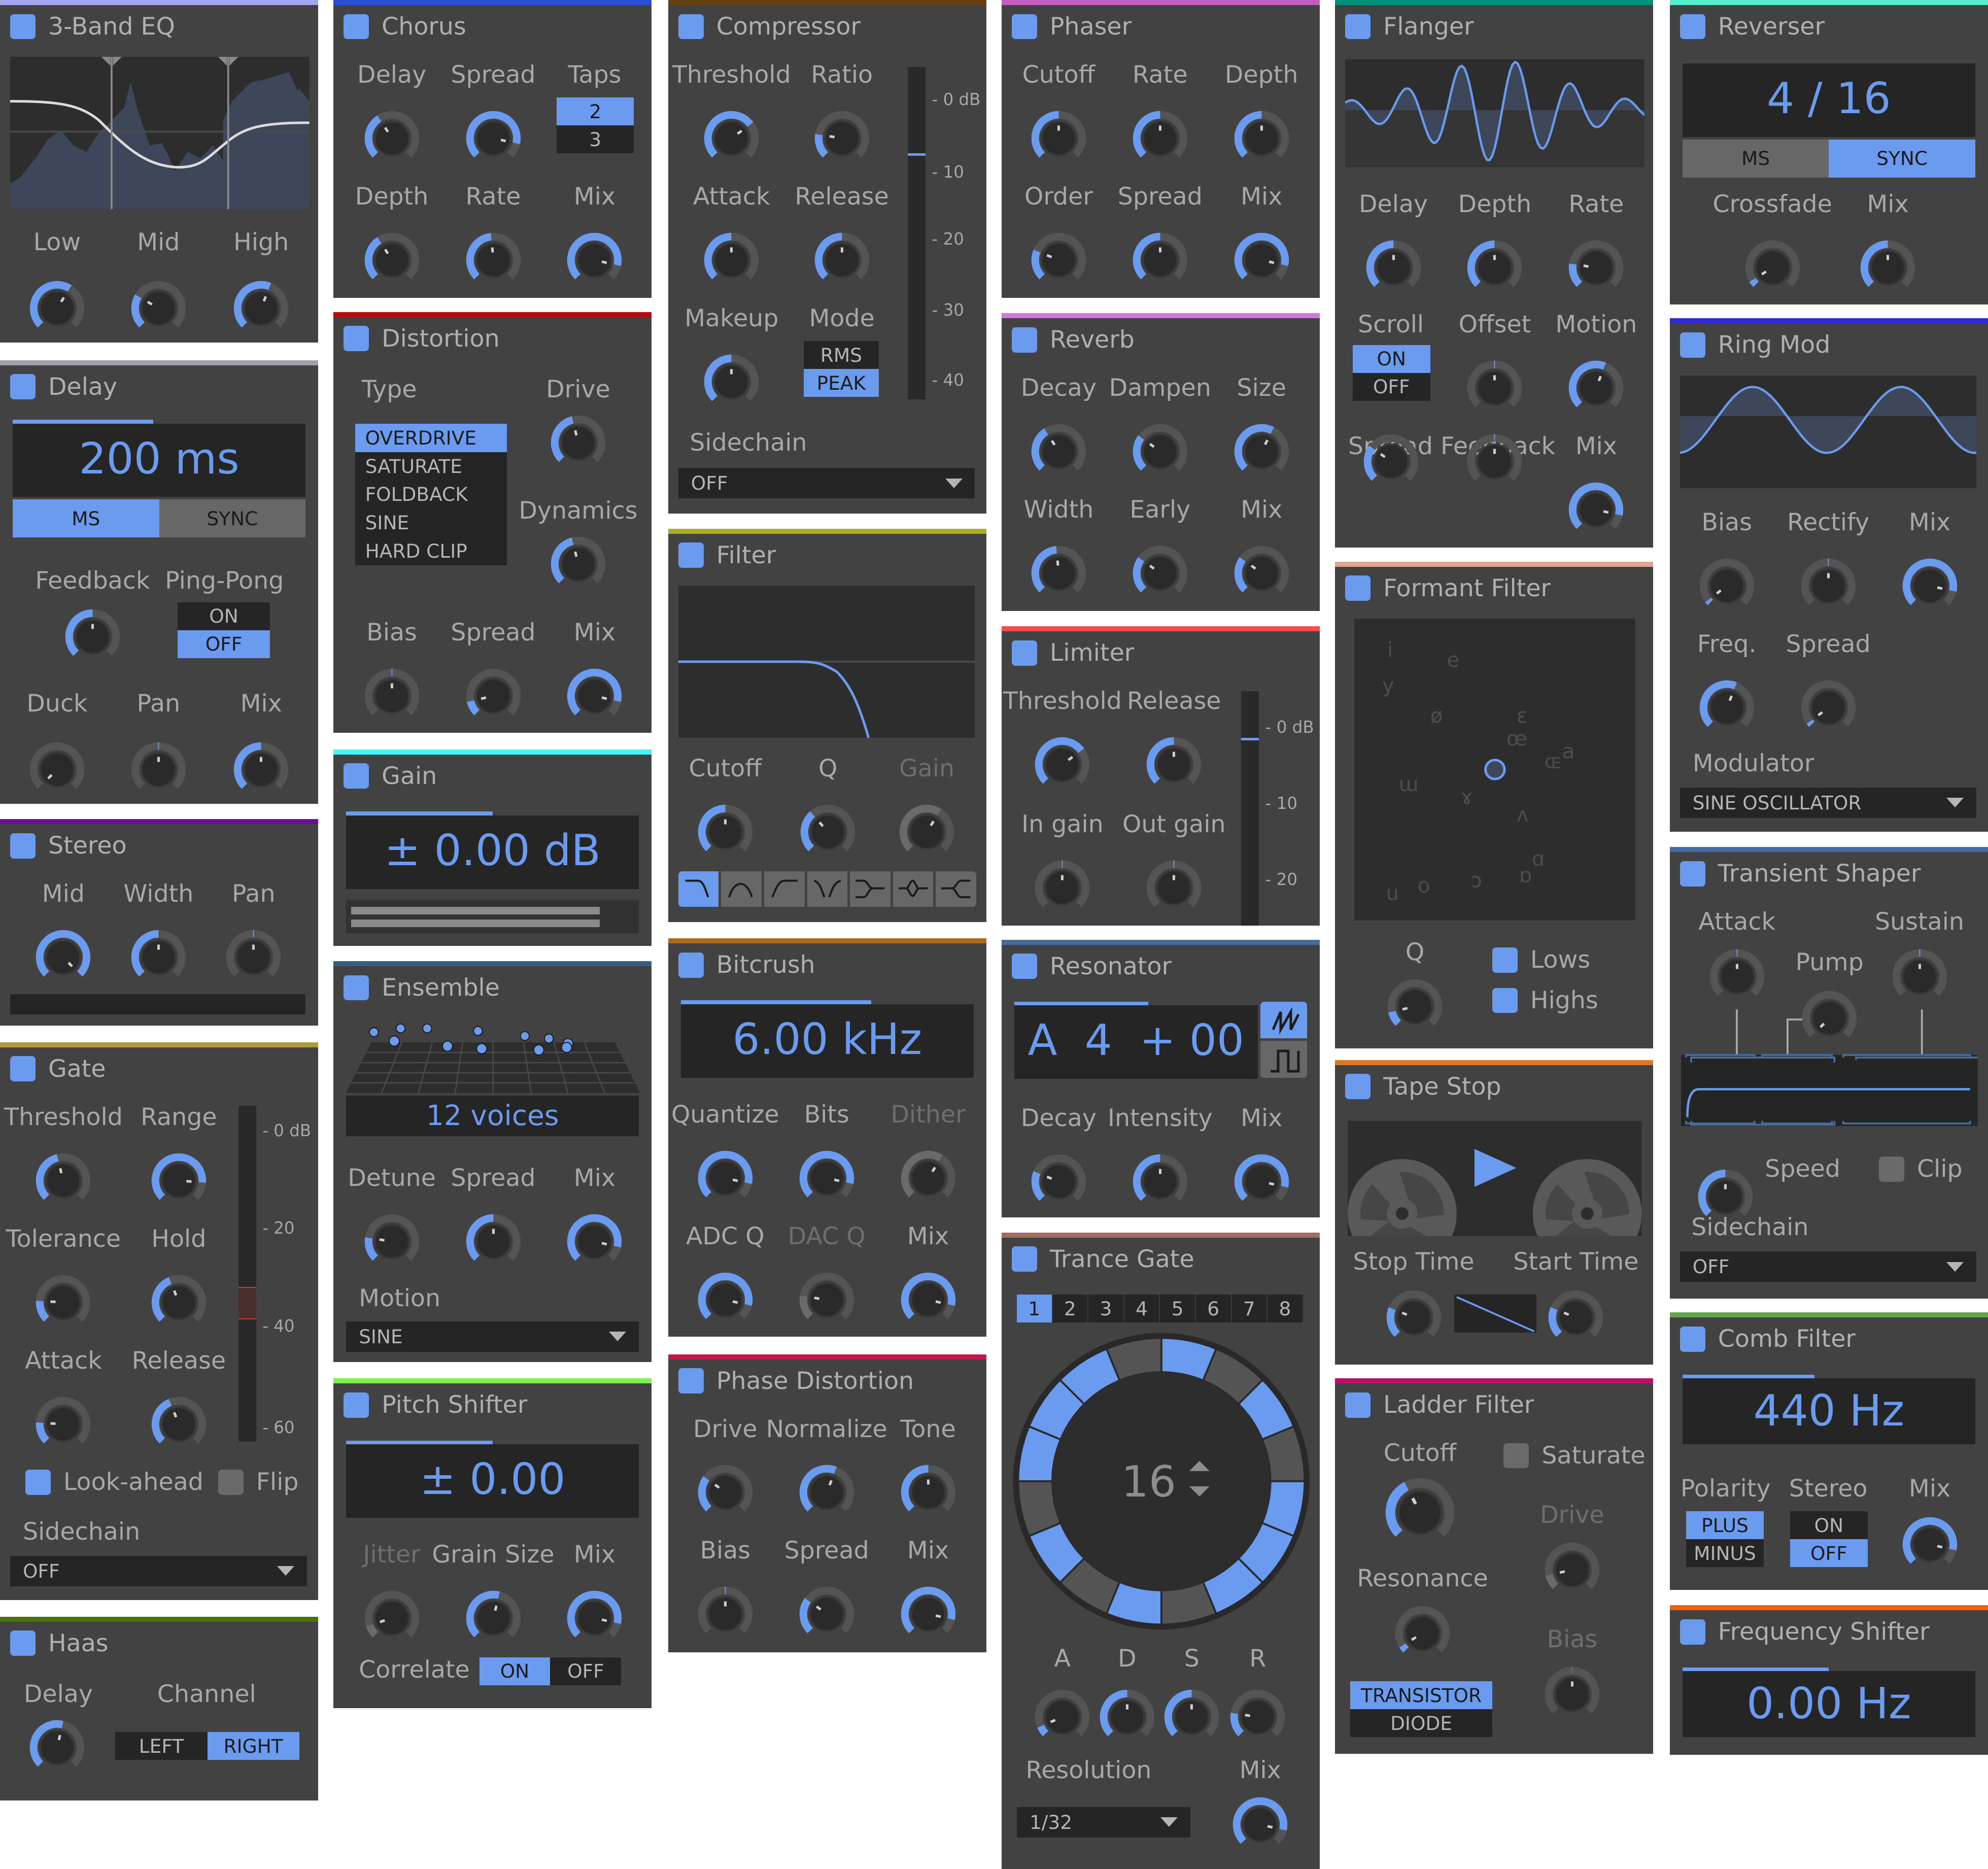 This screenshot has width=1988, height=1869. What do you see at coordinates (254, 957) in the screenshot?
I see `knob-pan` at bounding box center [254, 957].